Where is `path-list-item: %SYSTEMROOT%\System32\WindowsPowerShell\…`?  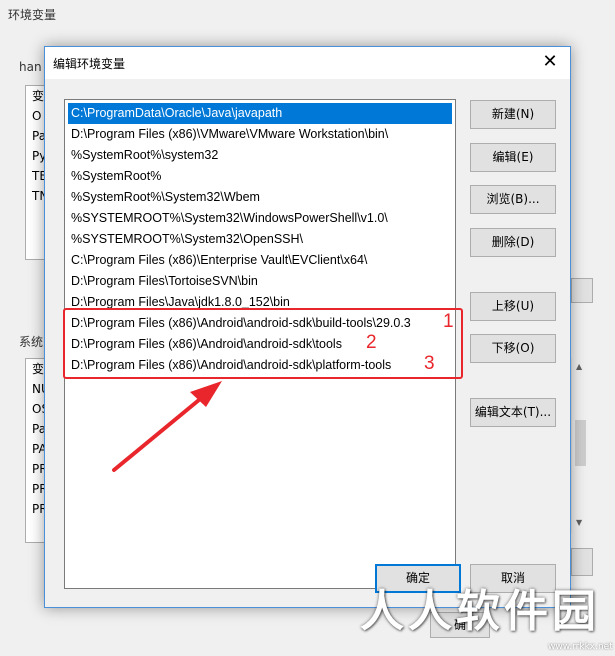
path-list-item: %SYSTEMROOT%\System32\WindowsPowerShell\… is located at coordinates (260, 218).